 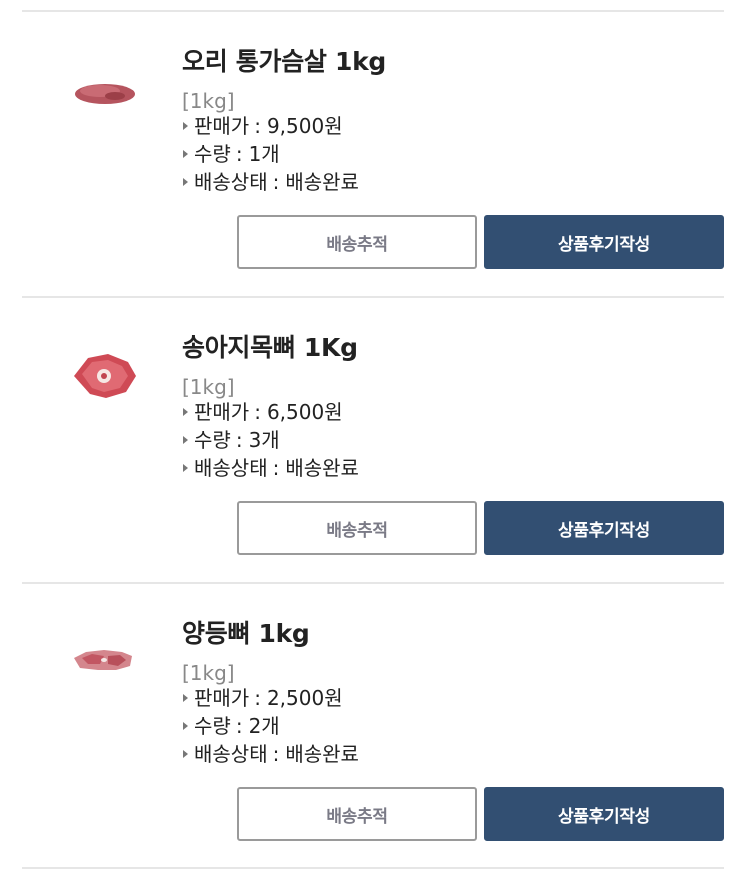 What do you see at coordinates (373, 868) in the screenshot?
I see `divider` at bounding box center [373, 868].